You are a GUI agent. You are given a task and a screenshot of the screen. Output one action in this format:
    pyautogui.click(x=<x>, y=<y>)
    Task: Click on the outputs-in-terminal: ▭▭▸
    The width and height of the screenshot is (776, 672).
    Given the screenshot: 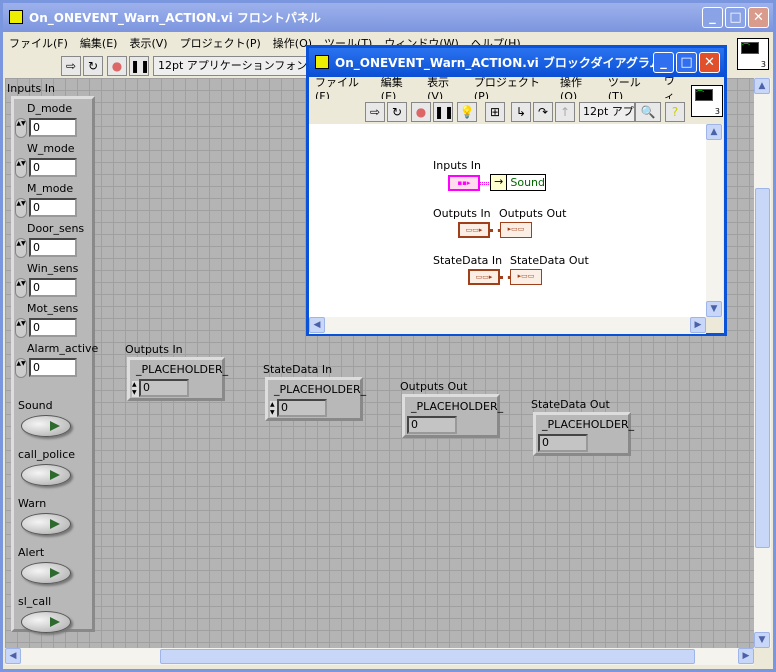 What is the action you would take?
    pyautogui.click(x=474, y=230)
    